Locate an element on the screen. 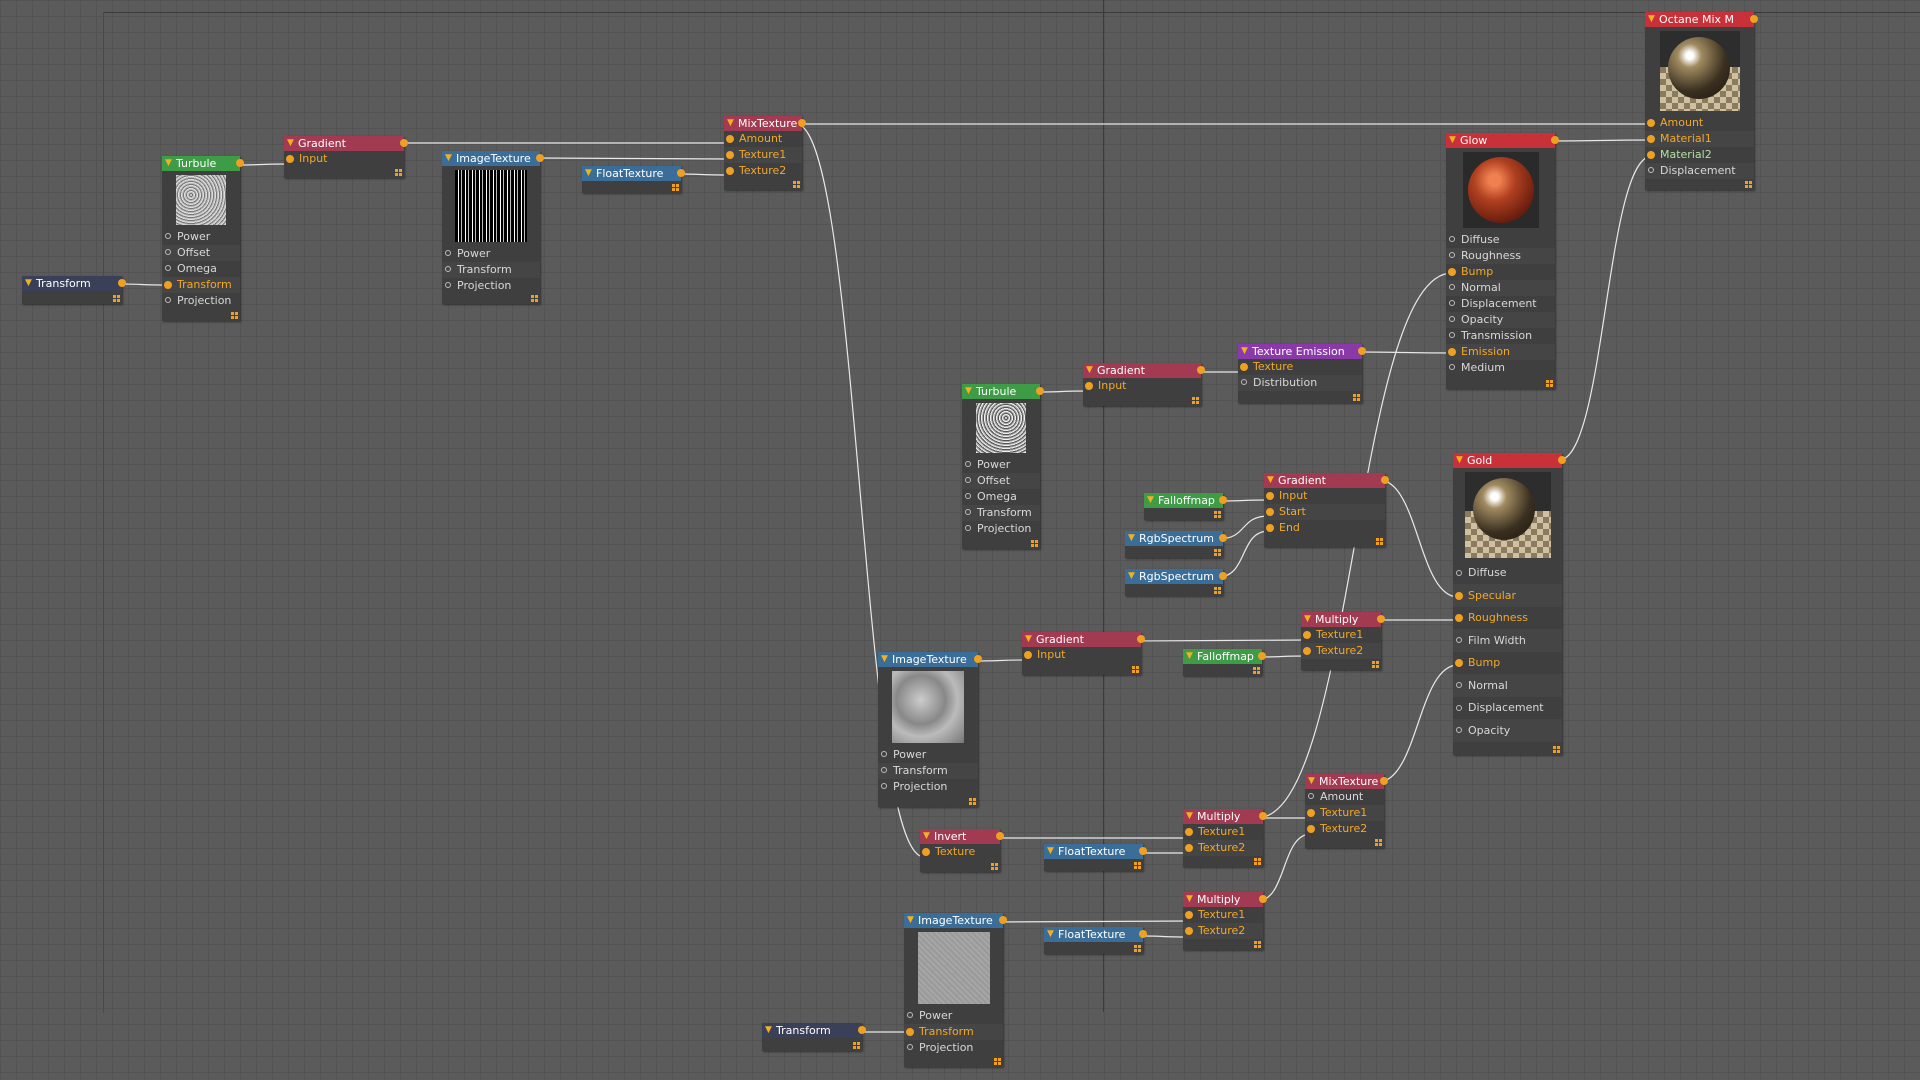 The image size is (1920, 1080). port-normal: Normal is located at coordinates (1507, 685).